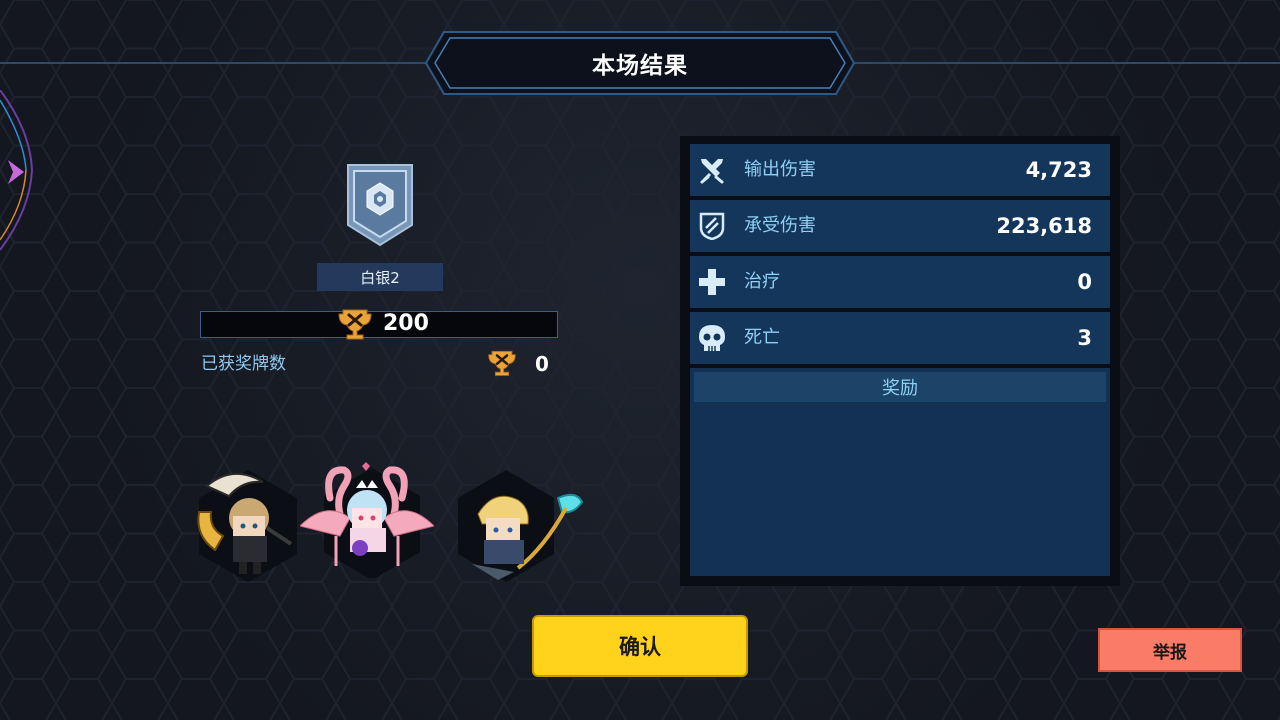  What do you see at coordinates (1065, 63) in the screenshot?
I see `header-line-right` at bounding box center [1065, 63].